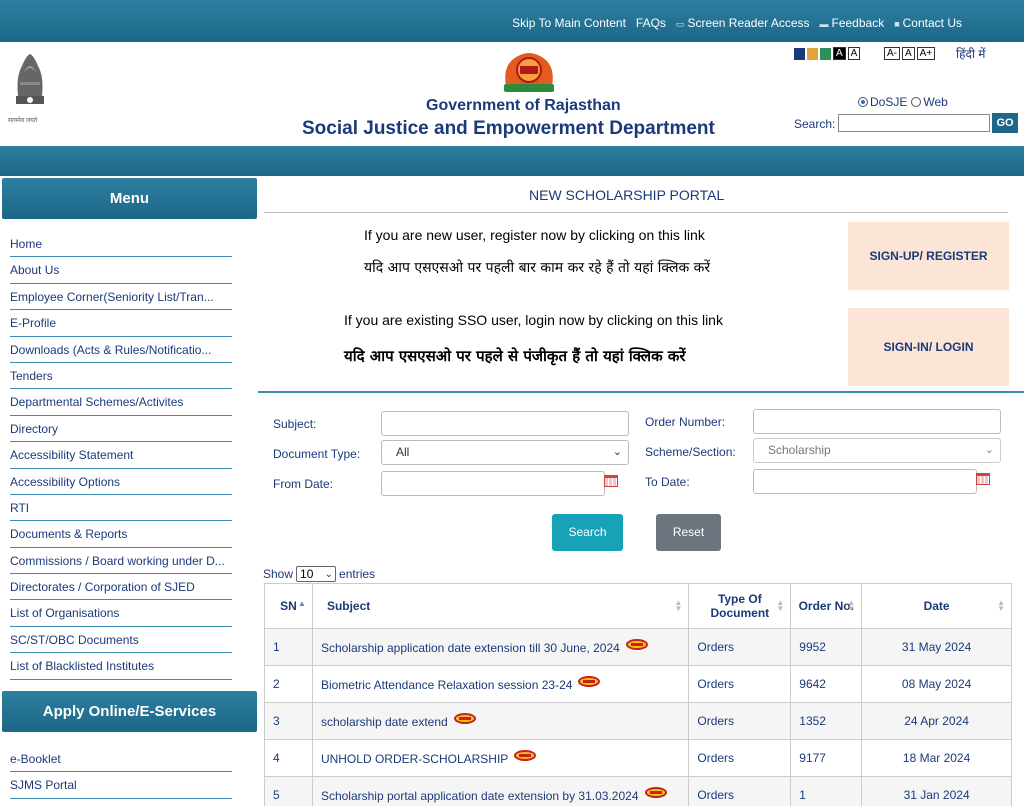 This screenshot has width=1024, height=806. What do you see at coordinates (316, 574) in the screenshot?
I see `entries-select: 10 ⌄` at bounding box center [316, 574].